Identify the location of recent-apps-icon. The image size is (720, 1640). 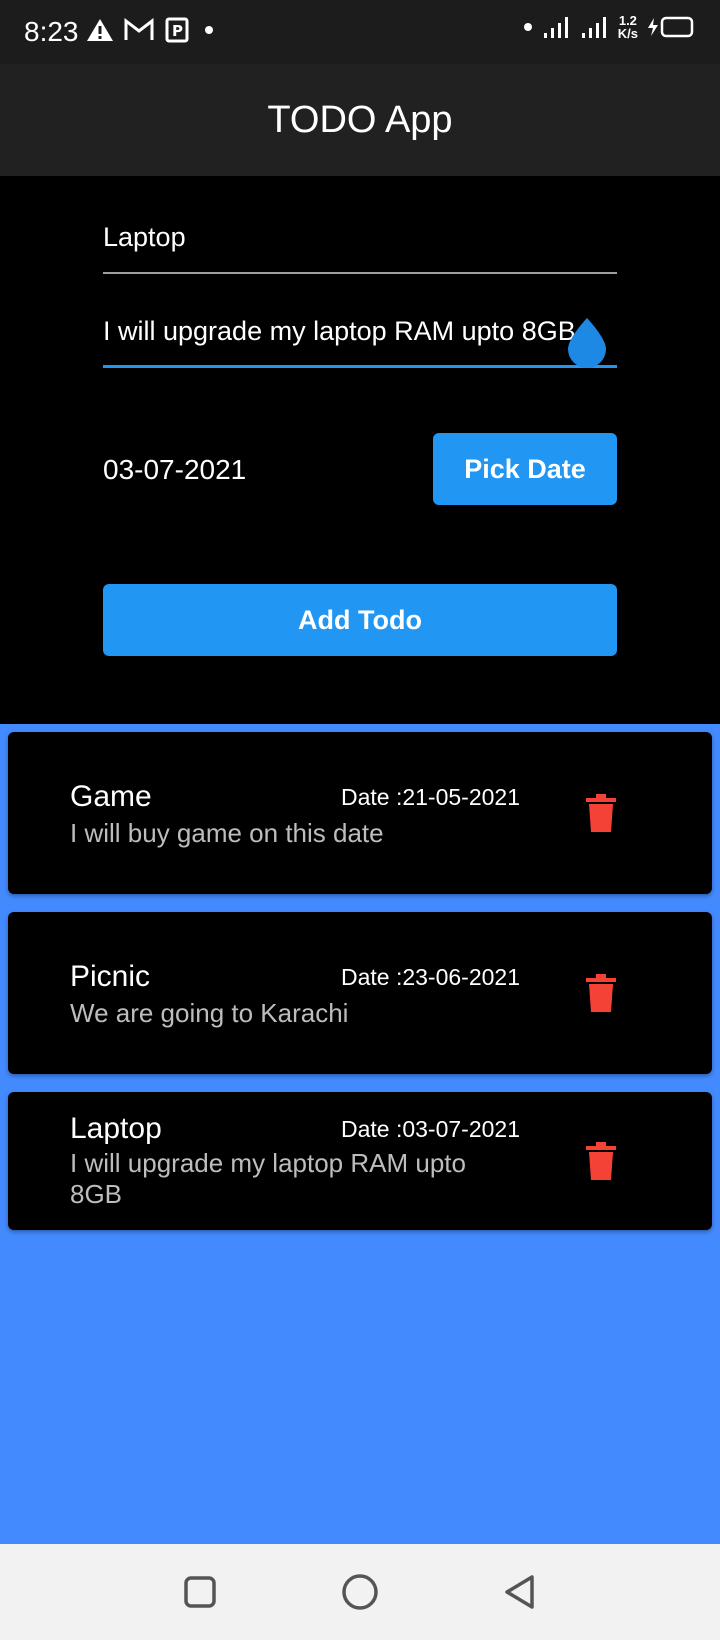
(200, 1592).